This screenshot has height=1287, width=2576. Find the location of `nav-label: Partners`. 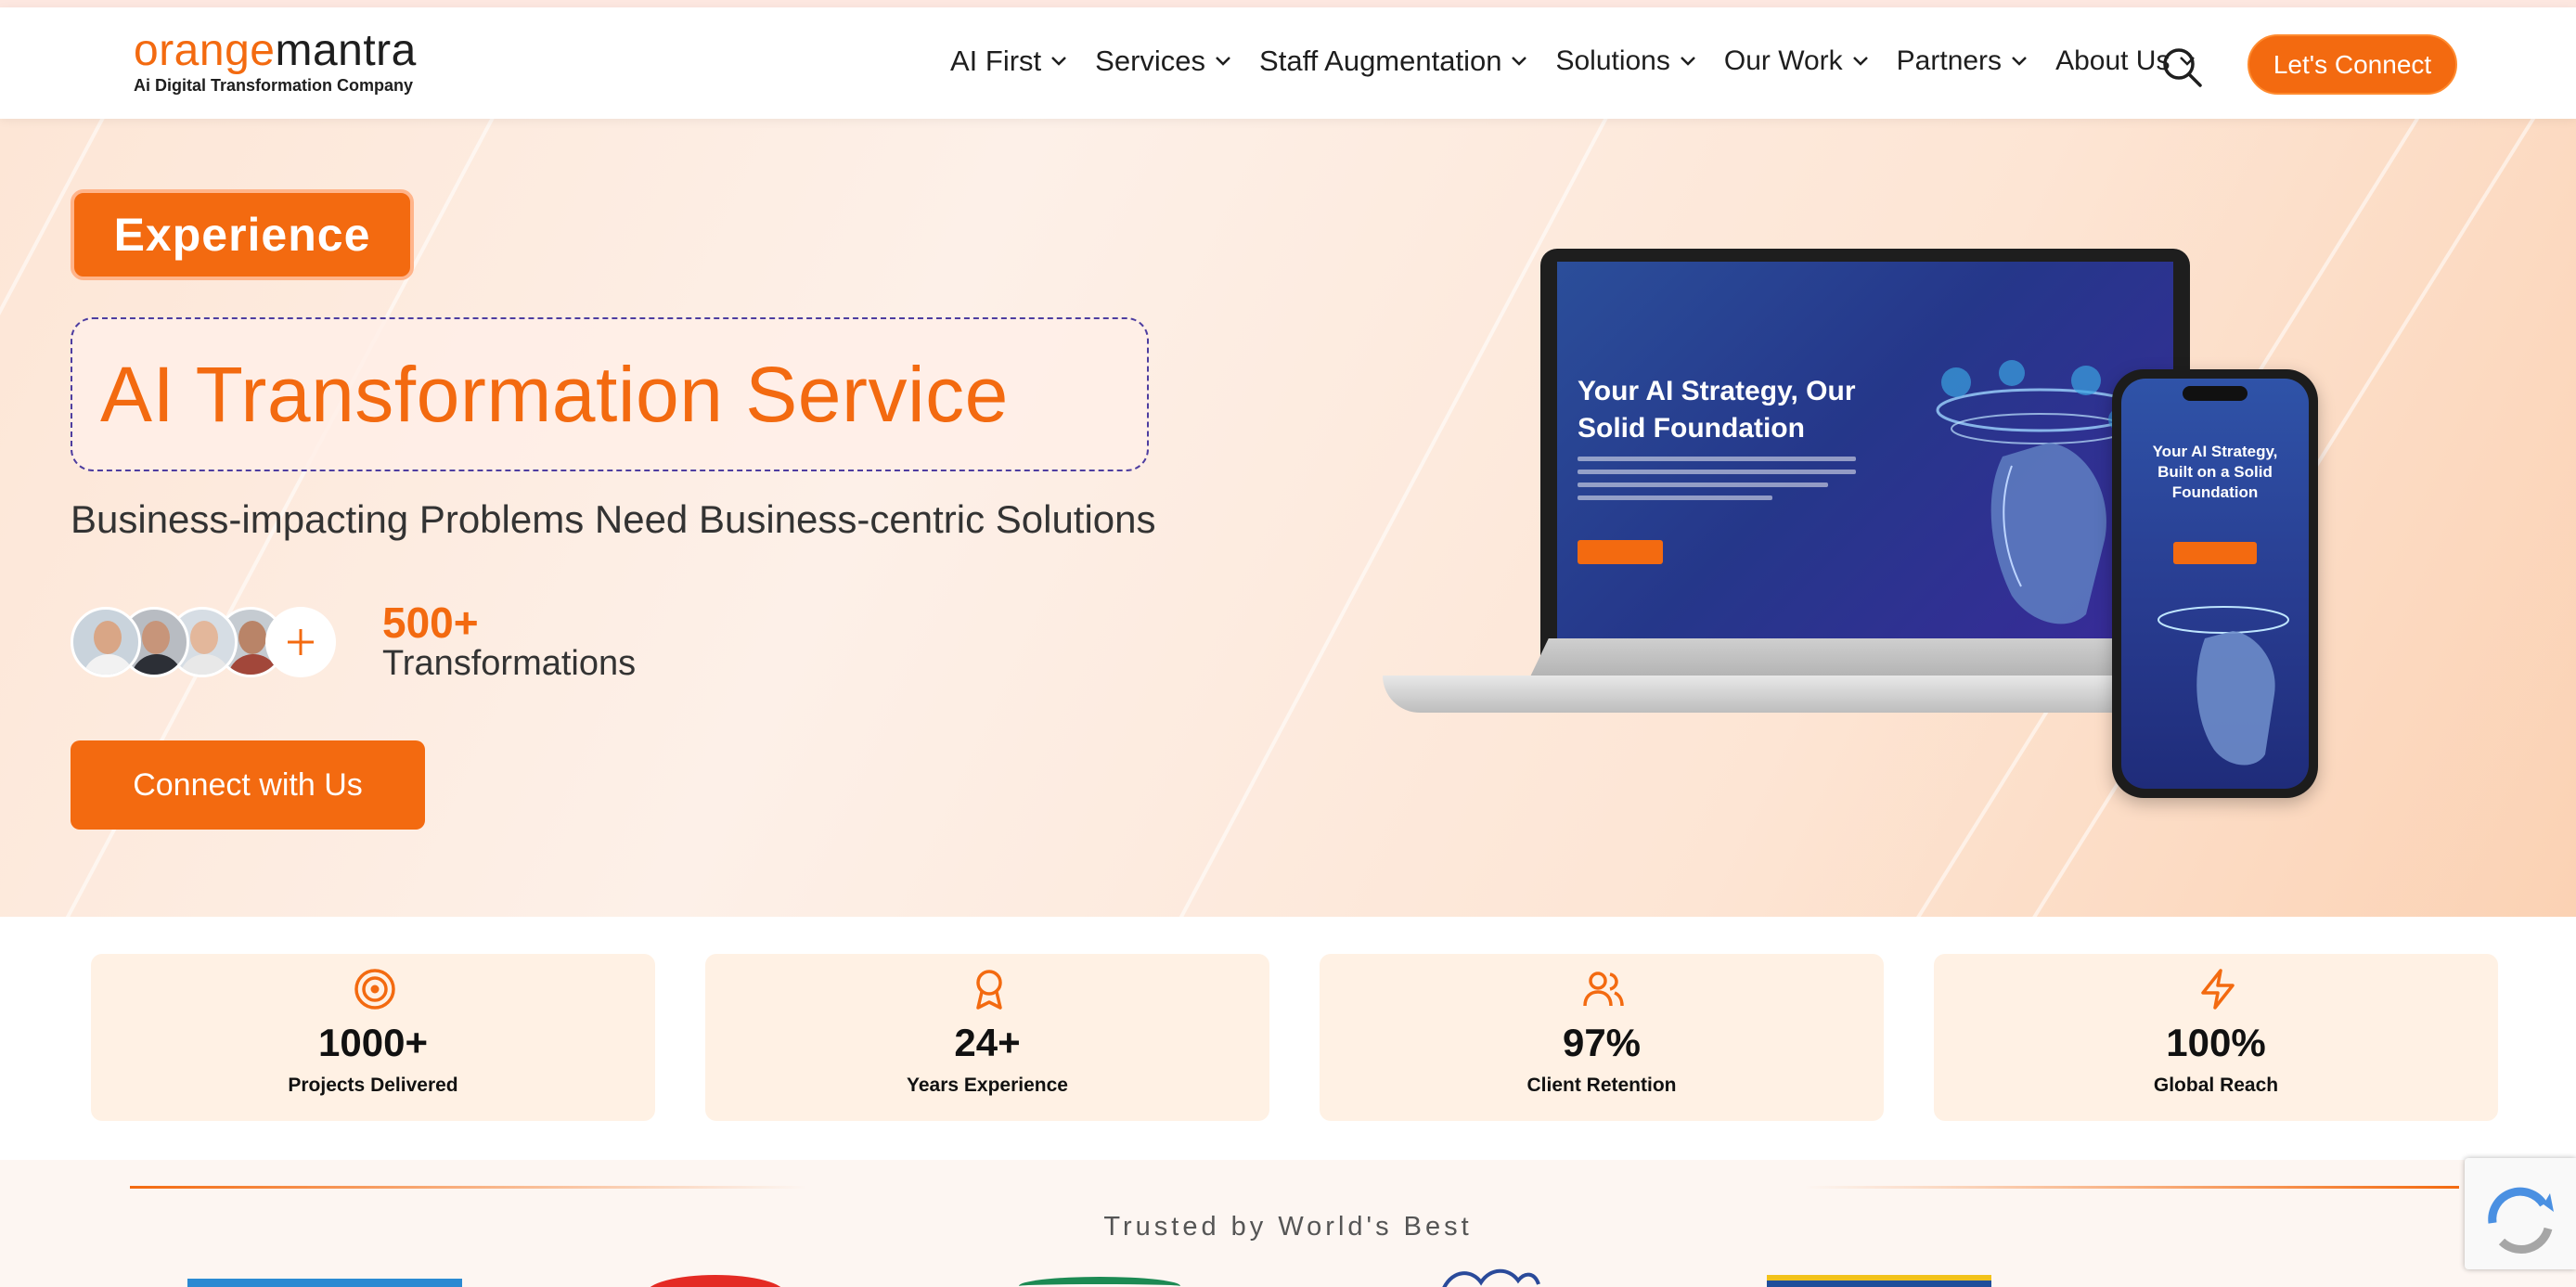

nav-label: Partners is located at coordinates (1949, 61).